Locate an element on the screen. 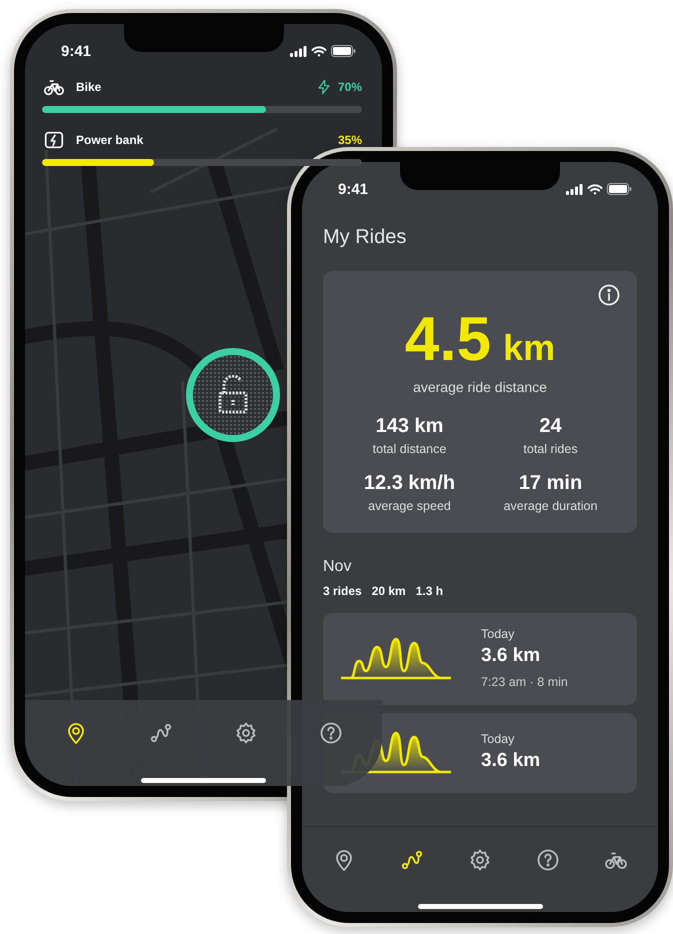 The image size is (673, 934). month-stat: 20 km is located at coordinates (389, 591).